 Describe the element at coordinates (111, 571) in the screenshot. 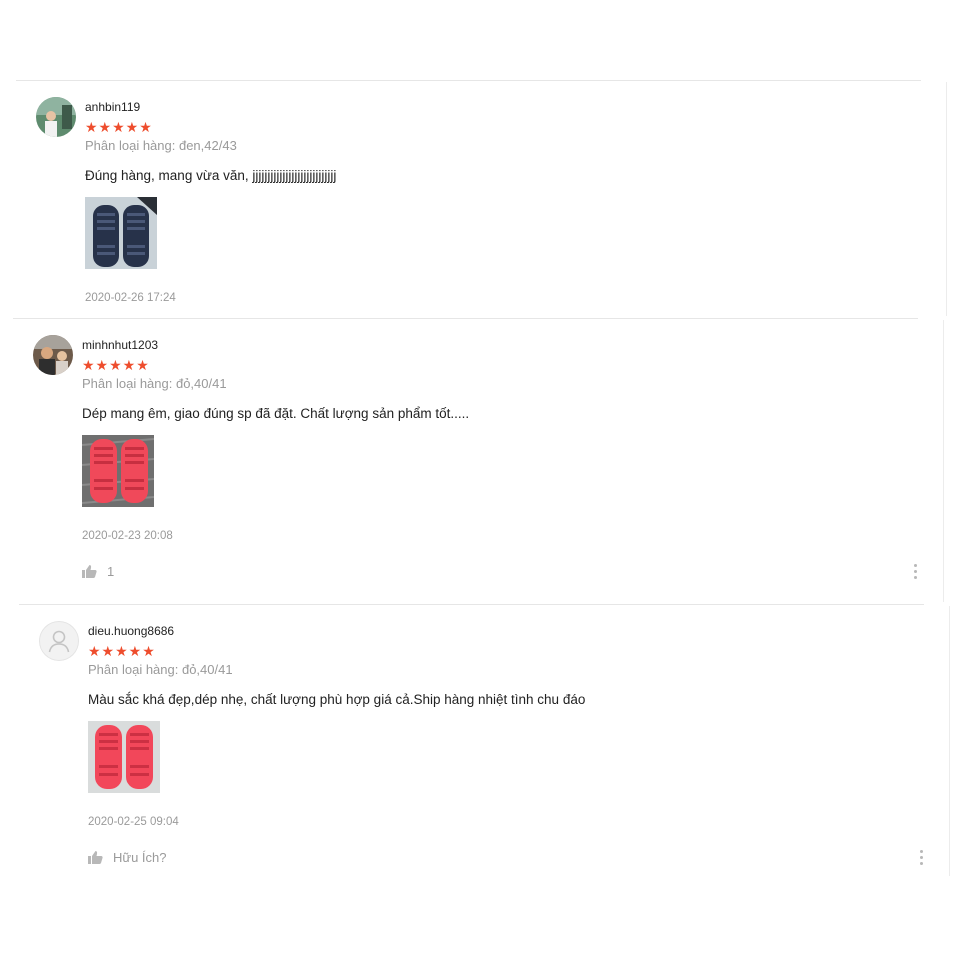

I see `like-count: 1` at that location.